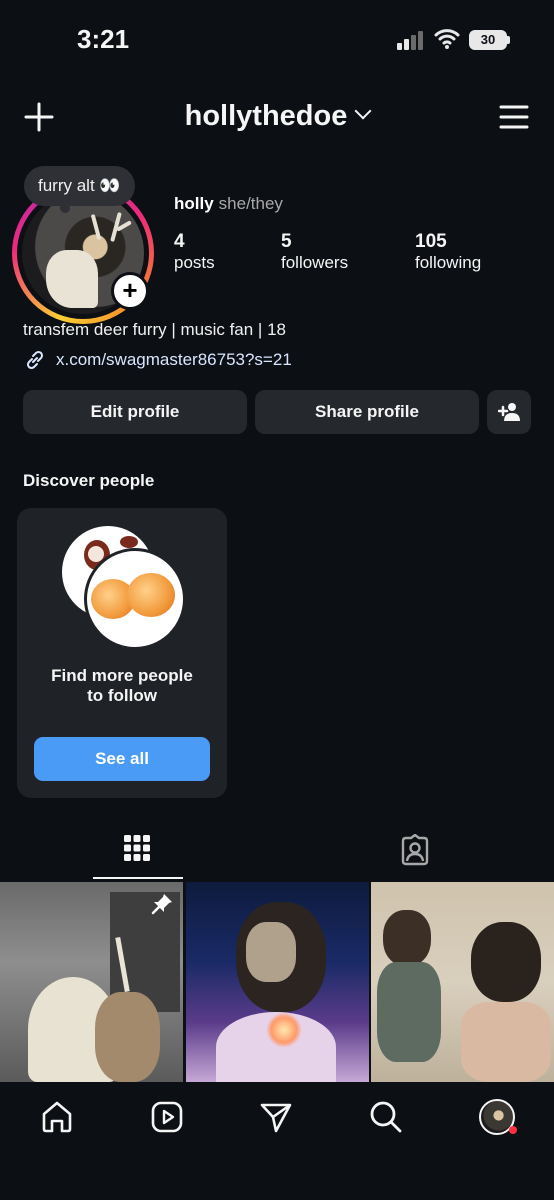  Describe the element at coordinates (410, 40) in the screenshot. I see `signal-icon` at that location.